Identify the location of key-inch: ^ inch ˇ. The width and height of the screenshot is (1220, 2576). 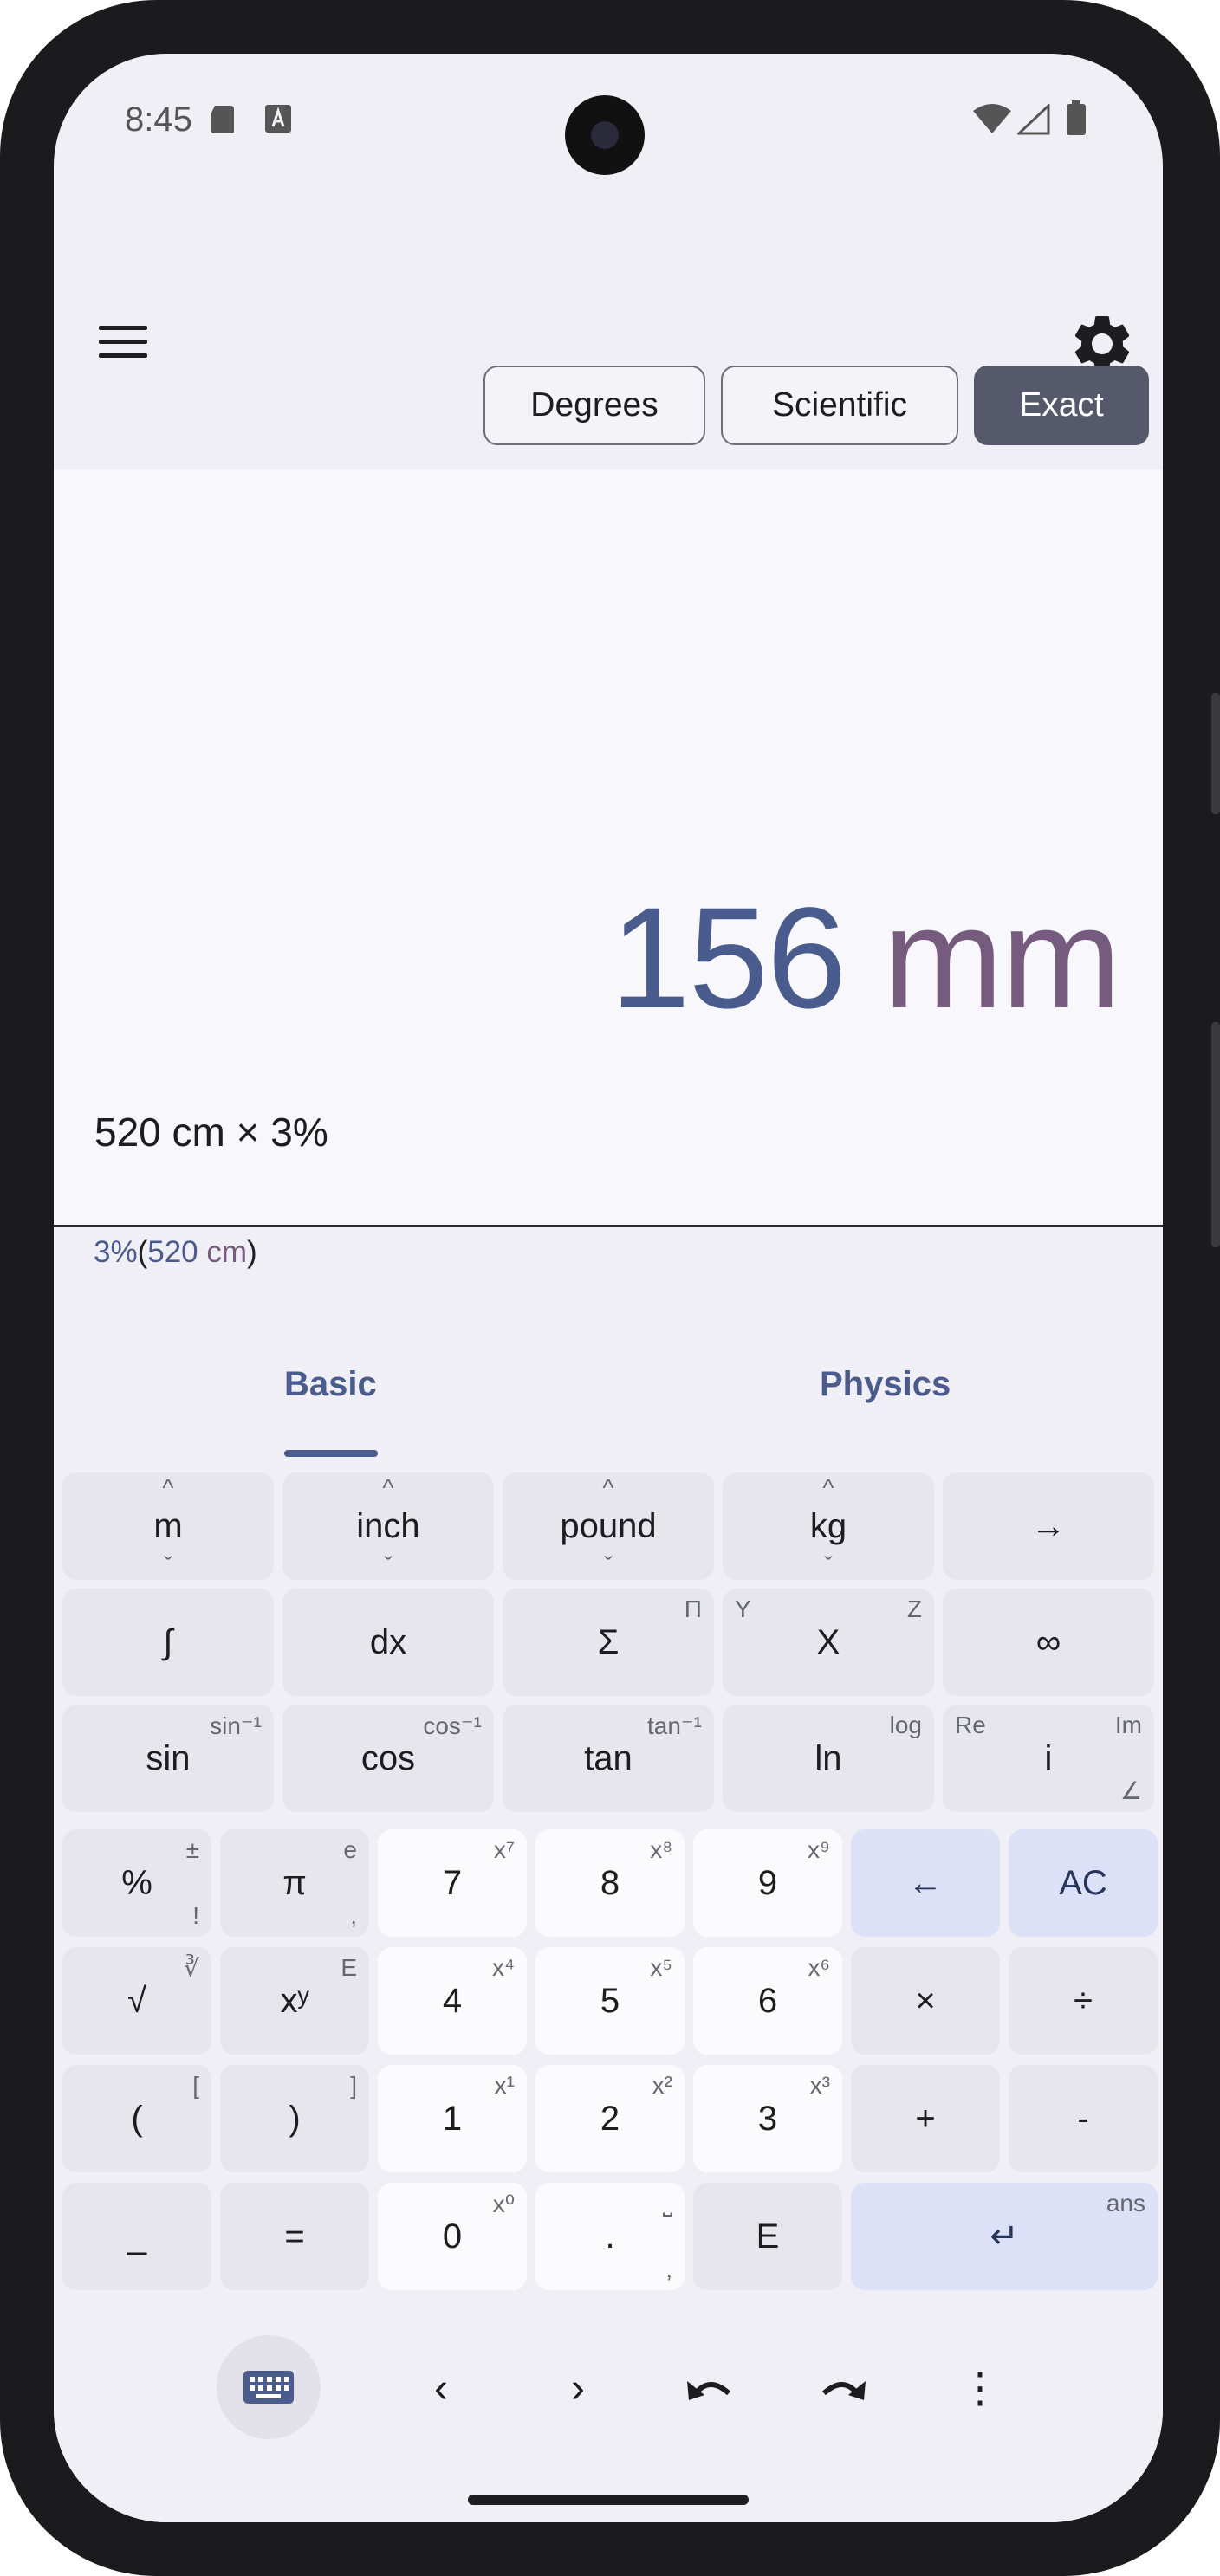
(388, 1526).